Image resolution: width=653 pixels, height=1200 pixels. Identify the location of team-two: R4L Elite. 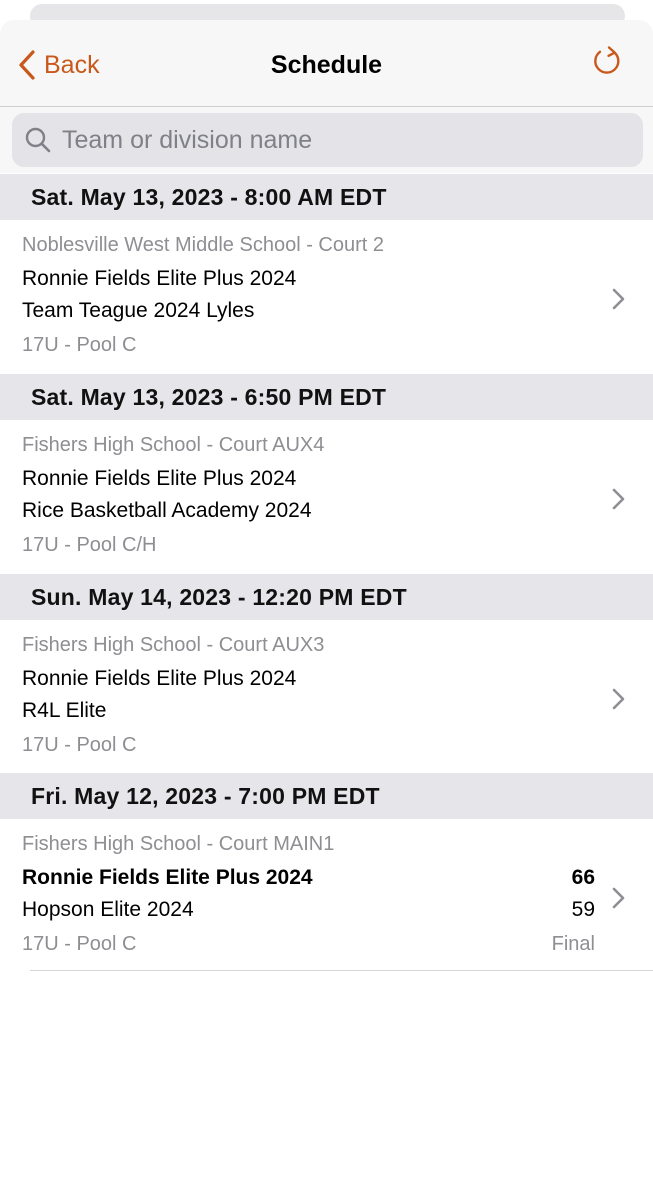
(64, 710).